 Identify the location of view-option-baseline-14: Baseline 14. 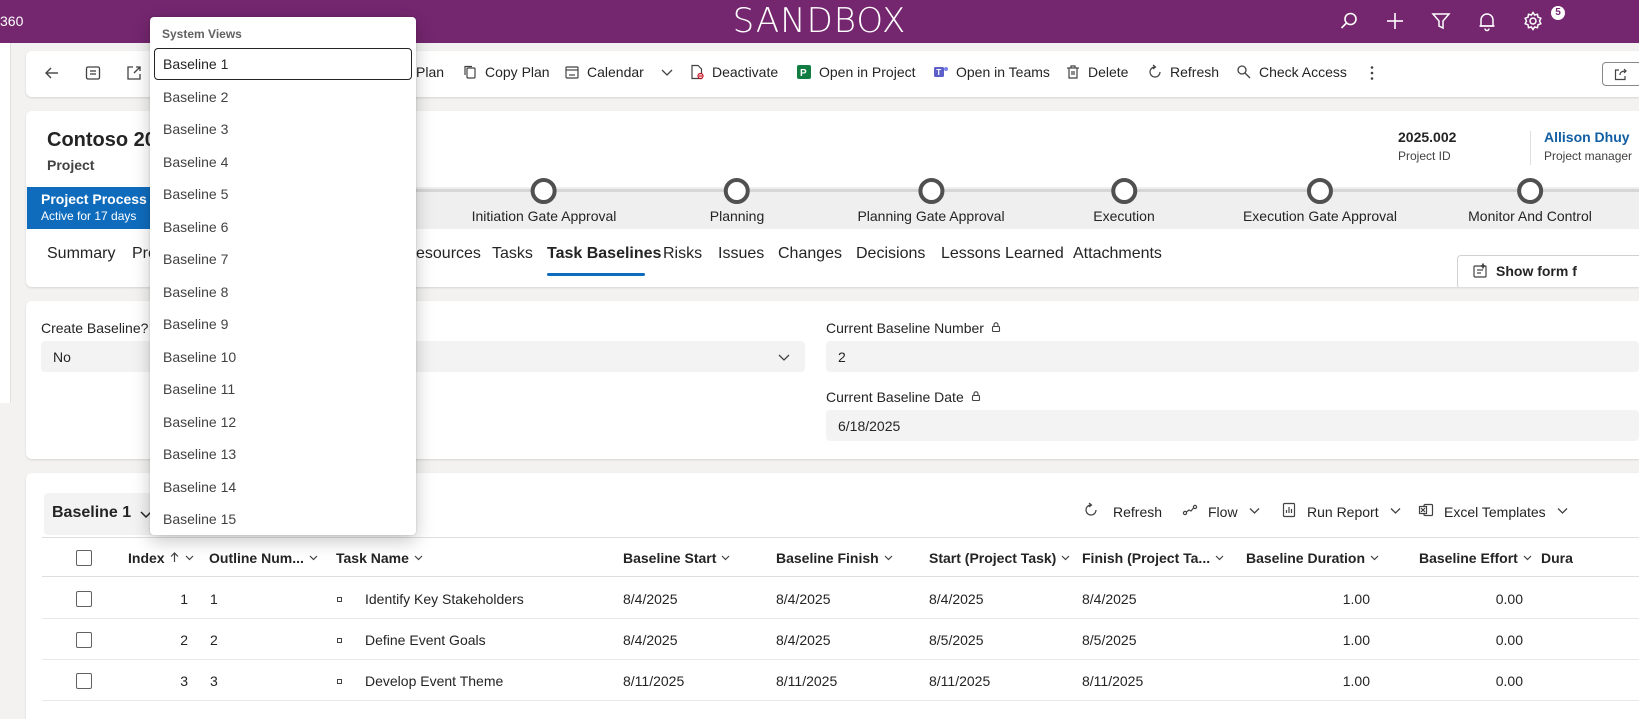
(283, 487).